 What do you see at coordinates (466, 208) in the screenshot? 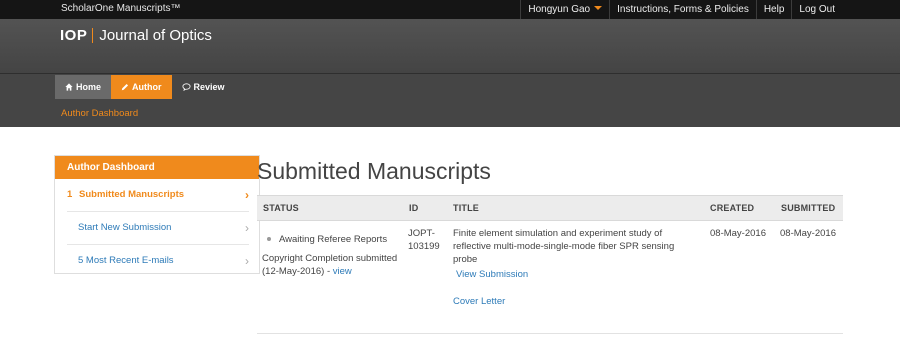
I see `column-header-title: TITLE` at bounding box center [466, 208].